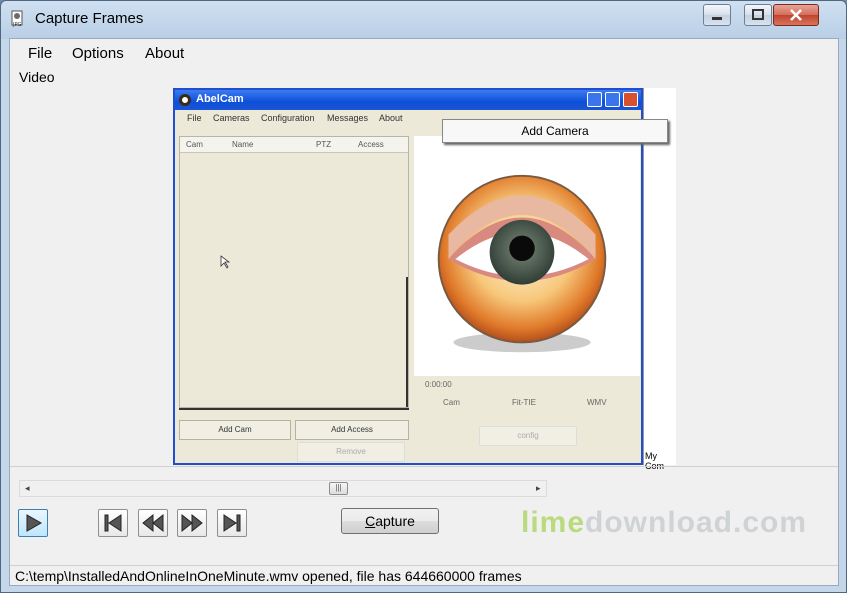  Describe the element at coordinates (717, 18) in the screenshot. I see `minimize-icon` at that location.